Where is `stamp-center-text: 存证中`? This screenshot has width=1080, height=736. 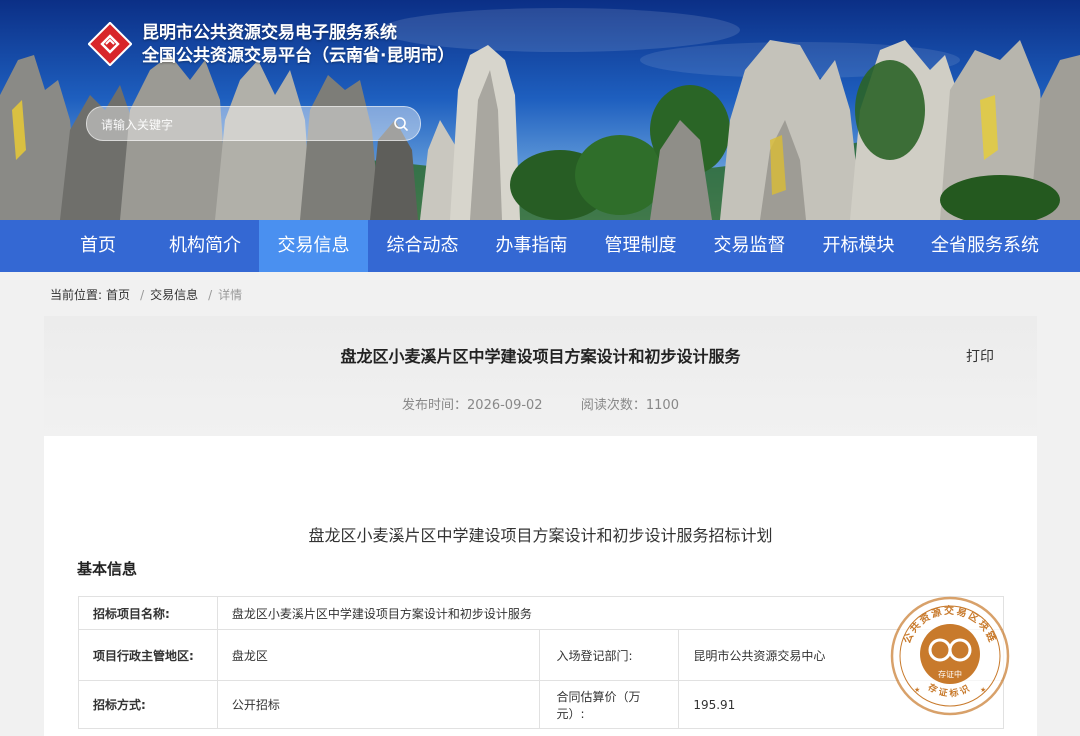
stamp-center-text: 存证中 is located at coordinates (950, 674).